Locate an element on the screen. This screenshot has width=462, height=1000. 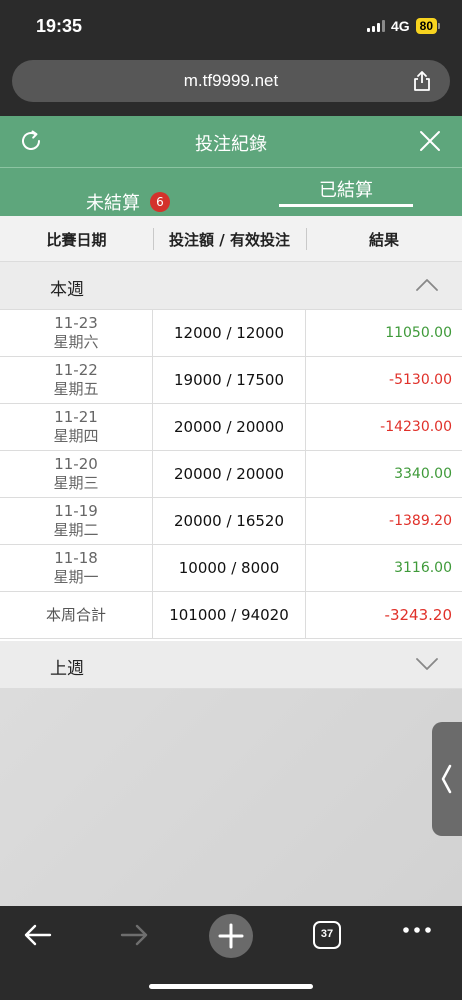
battery-icon: 80 is located at coordinates (427, 26).